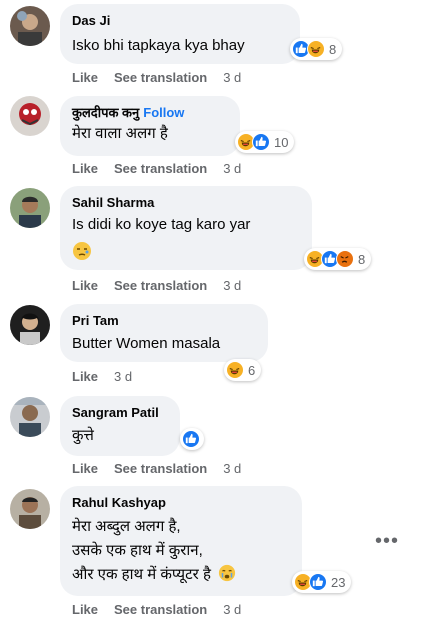 This screenshot has width=430, height=618. Describe the element at coordinates (345, 259) in the screenshot. I see `angry-reaction-icon` at that location.